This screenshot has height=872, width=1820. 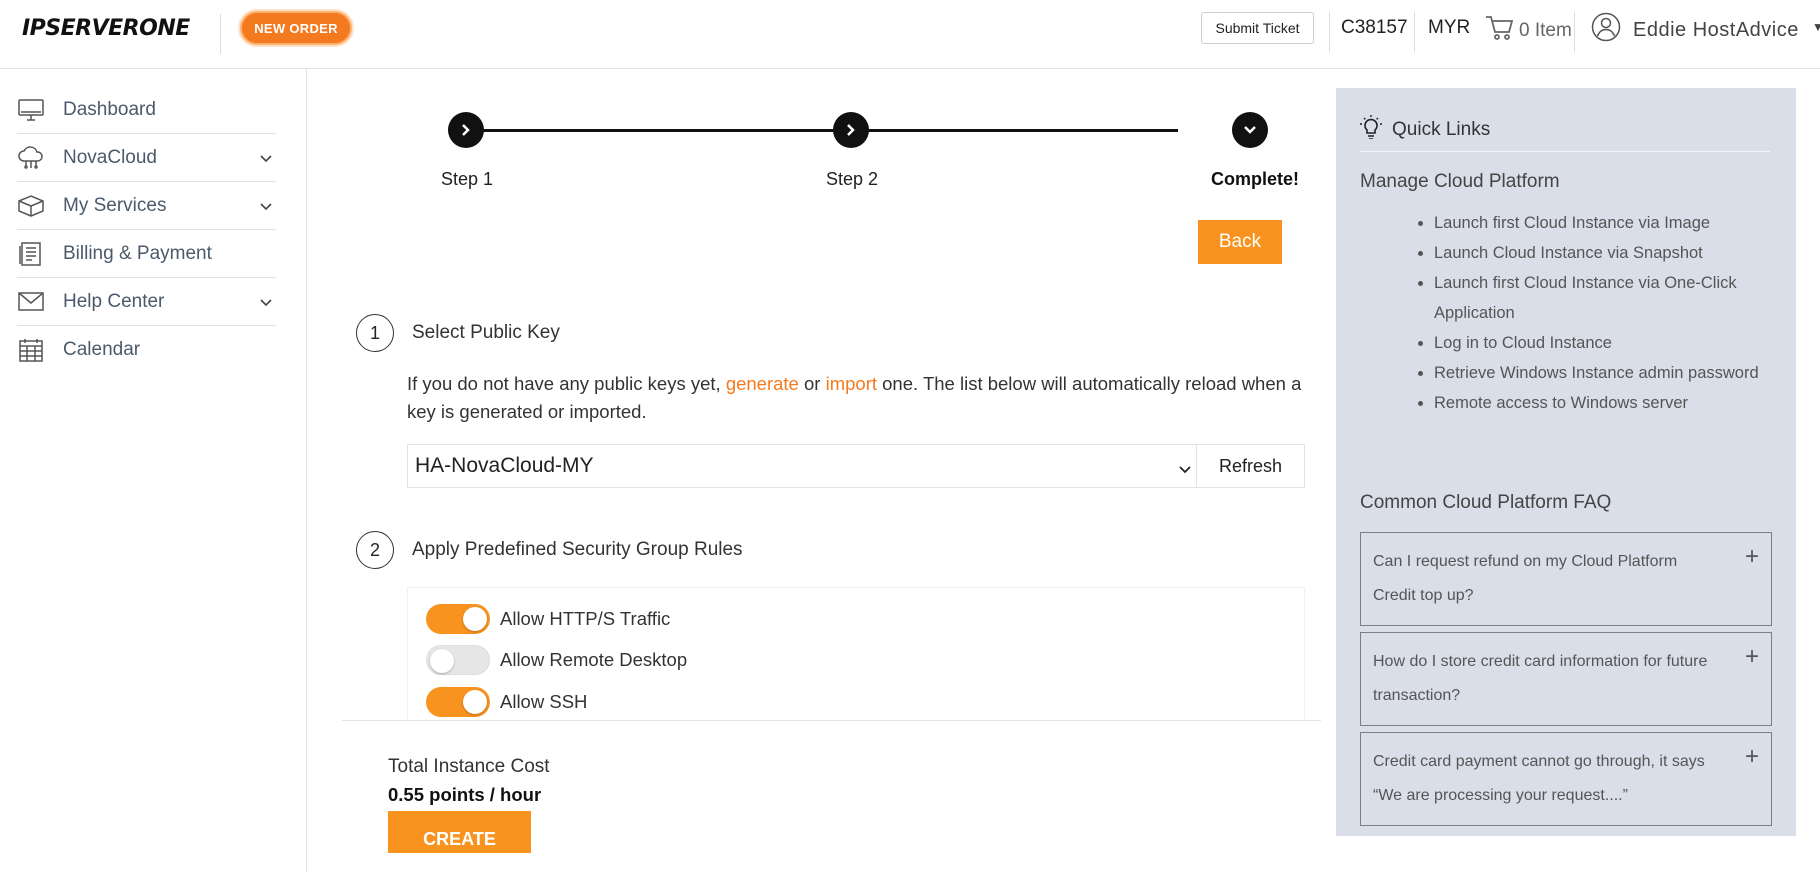 What do you see at coordinates (1606, 30) in the screenshot?
I see `user-avatar-icon` at bounding box center [1606, 30].